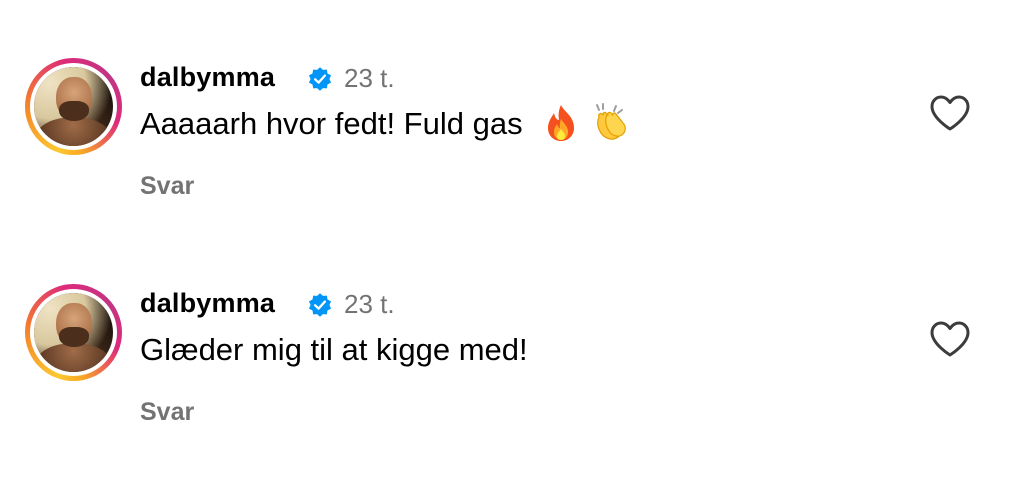 Image resolution: width=1024 pixels, height=484 pixels. Describe the element at coordinates (331, 124) in the screenshot. I see `comment-text: Aaaaarh hvor fedt! Fuld gas` at that location.